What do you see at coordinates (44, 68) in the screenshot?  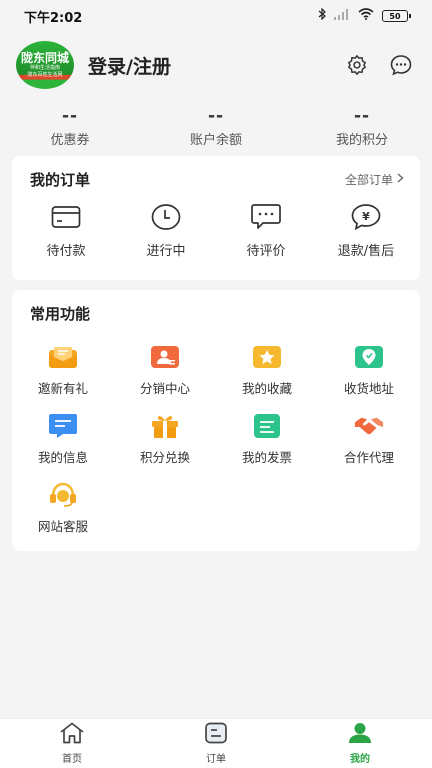 I see `avatar-line2: 伴和生活指南` at bounding box center [44, 68].